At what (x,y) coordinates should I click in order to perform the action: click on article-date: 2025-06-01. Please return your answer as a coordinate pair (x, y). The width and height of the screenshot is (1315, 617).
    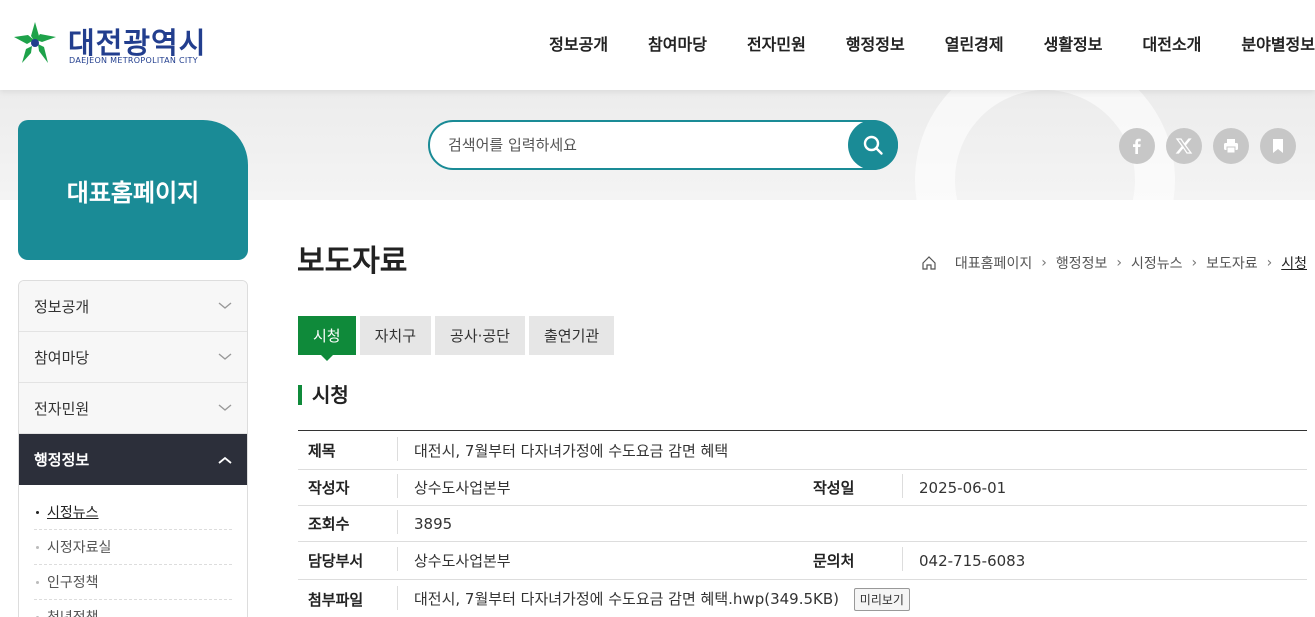
    Looking at the image, I should click on (963, 487).